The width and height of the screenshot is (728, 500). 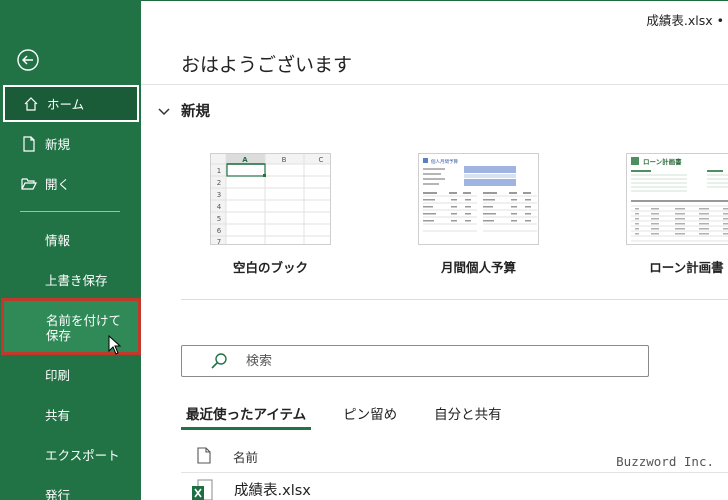 I want to click on sidebar-item-label: 共有, so click(x=58, y=415).